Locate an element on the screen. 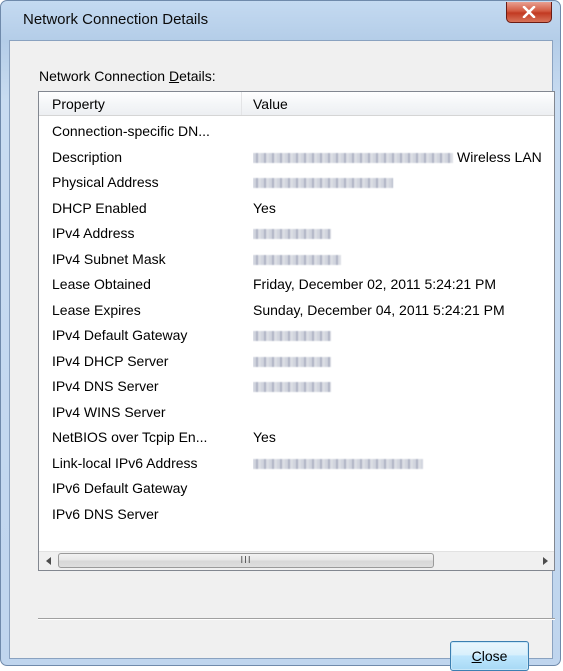 Image resolution: width=563 pixels, height=671 pixels. arrow-right-icon is located at coordinates (545, 561).